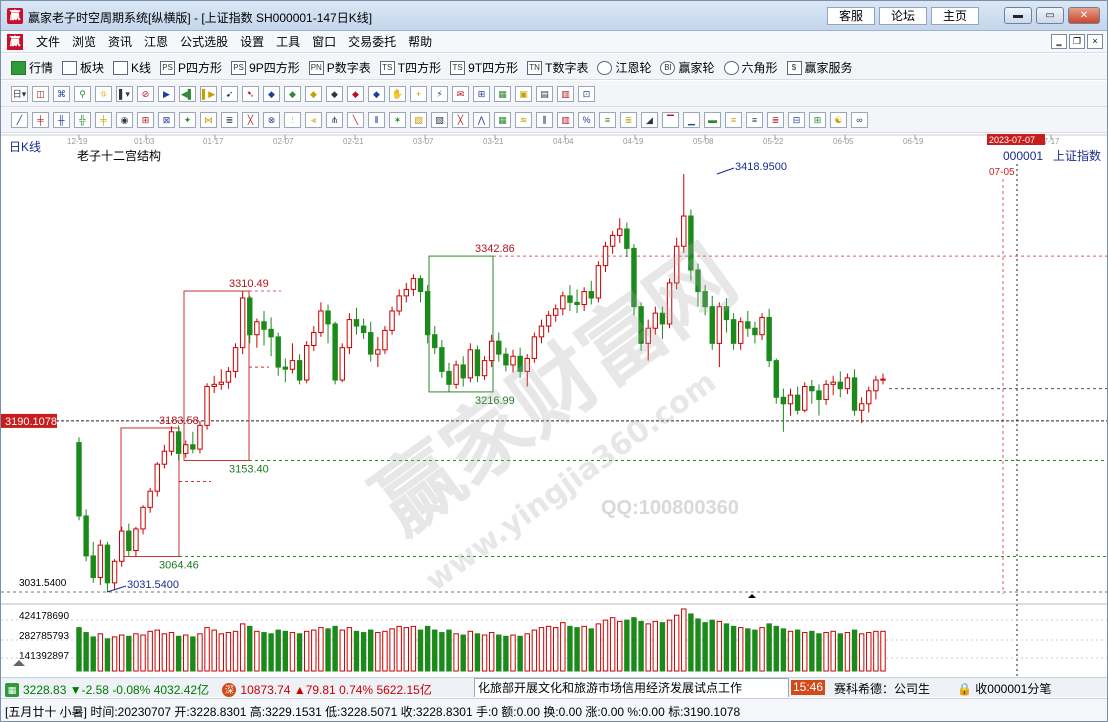 The image size is (1108, 722). What do you see at coordinates (48, 42) in the screenshot?
I see `menu-file: 文件` at bounding box center [48, 42].